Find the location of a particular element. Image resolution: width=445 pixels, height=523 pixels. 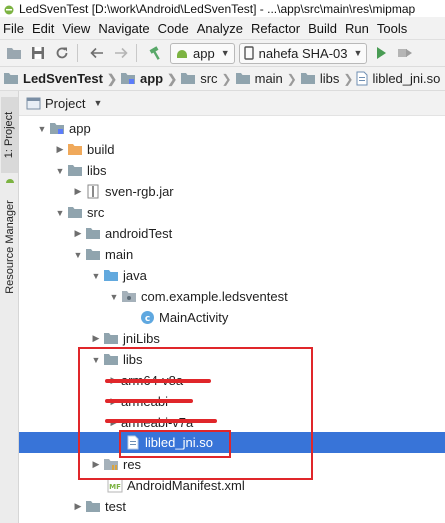

menu-code: Code is located at coordinates (174, 28).